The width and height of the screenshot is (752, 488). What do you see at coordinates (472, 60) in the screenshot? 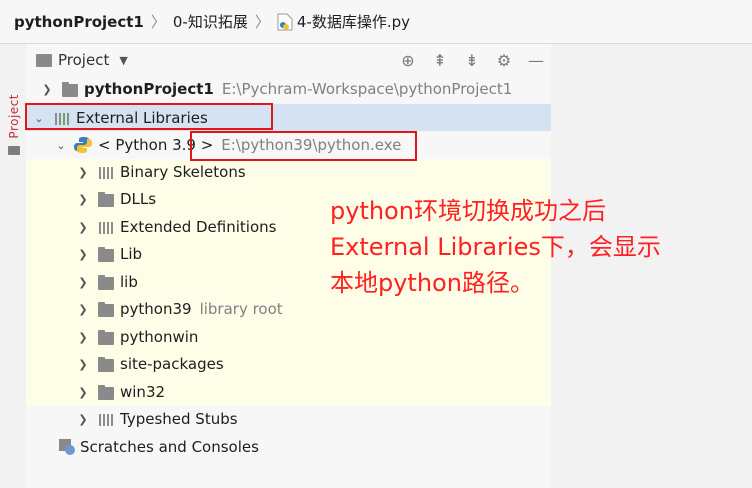
I see `collapse-all-icon: ⇟` at bounding box center [472, 60].